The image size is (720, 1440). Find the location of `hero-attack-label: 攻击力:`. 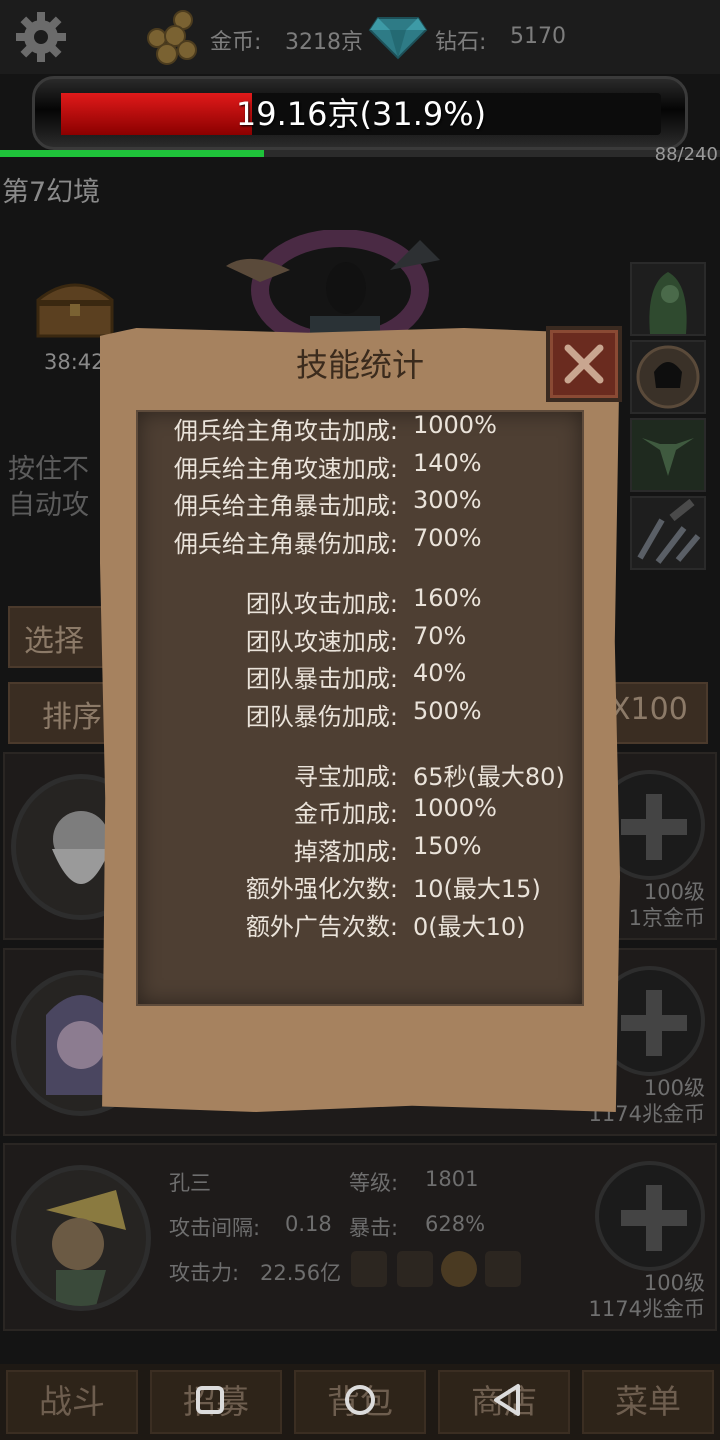

hero-attack-label: 攻击力: is located at coordinates (204, 1273).